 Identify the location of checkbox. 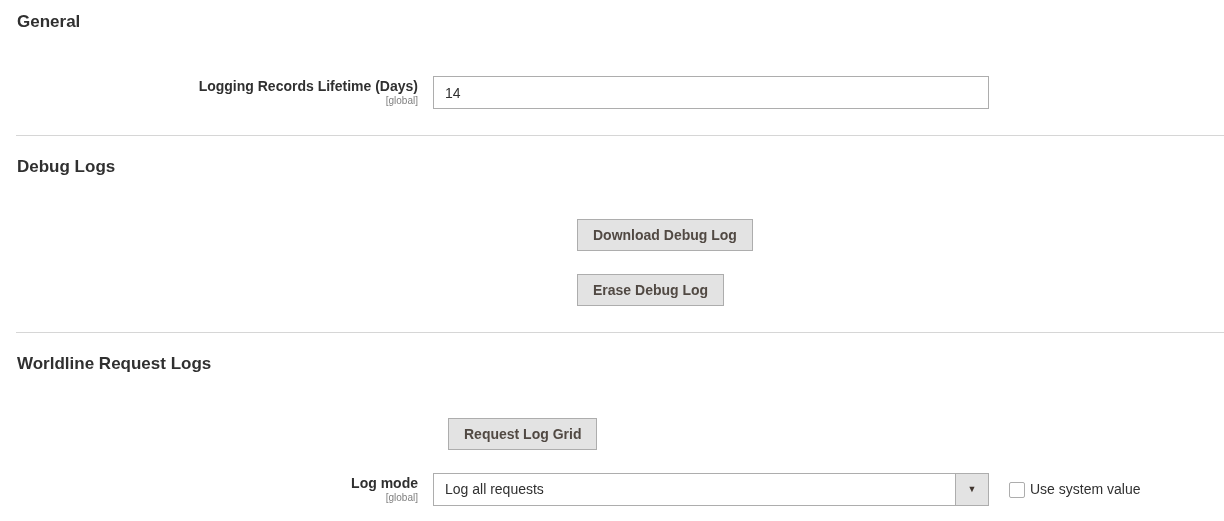
(1017, 489).